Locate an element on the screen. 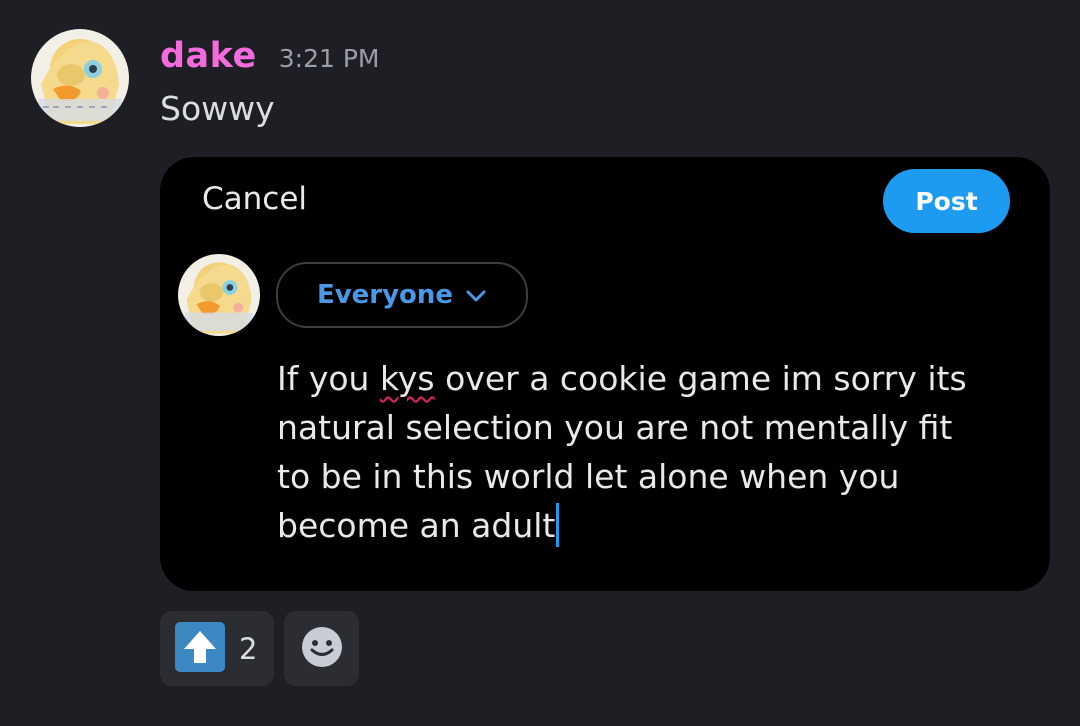 This screenshot has width=1080, height=726. reaction-upvote: 2 is located at coordinates (217, 648).